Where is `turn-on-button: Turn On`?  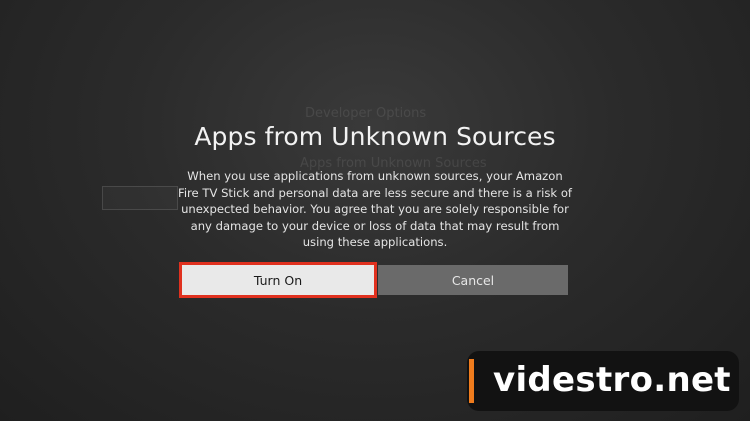
turn-on-button: Turn On is located at coordinates (278, 280).